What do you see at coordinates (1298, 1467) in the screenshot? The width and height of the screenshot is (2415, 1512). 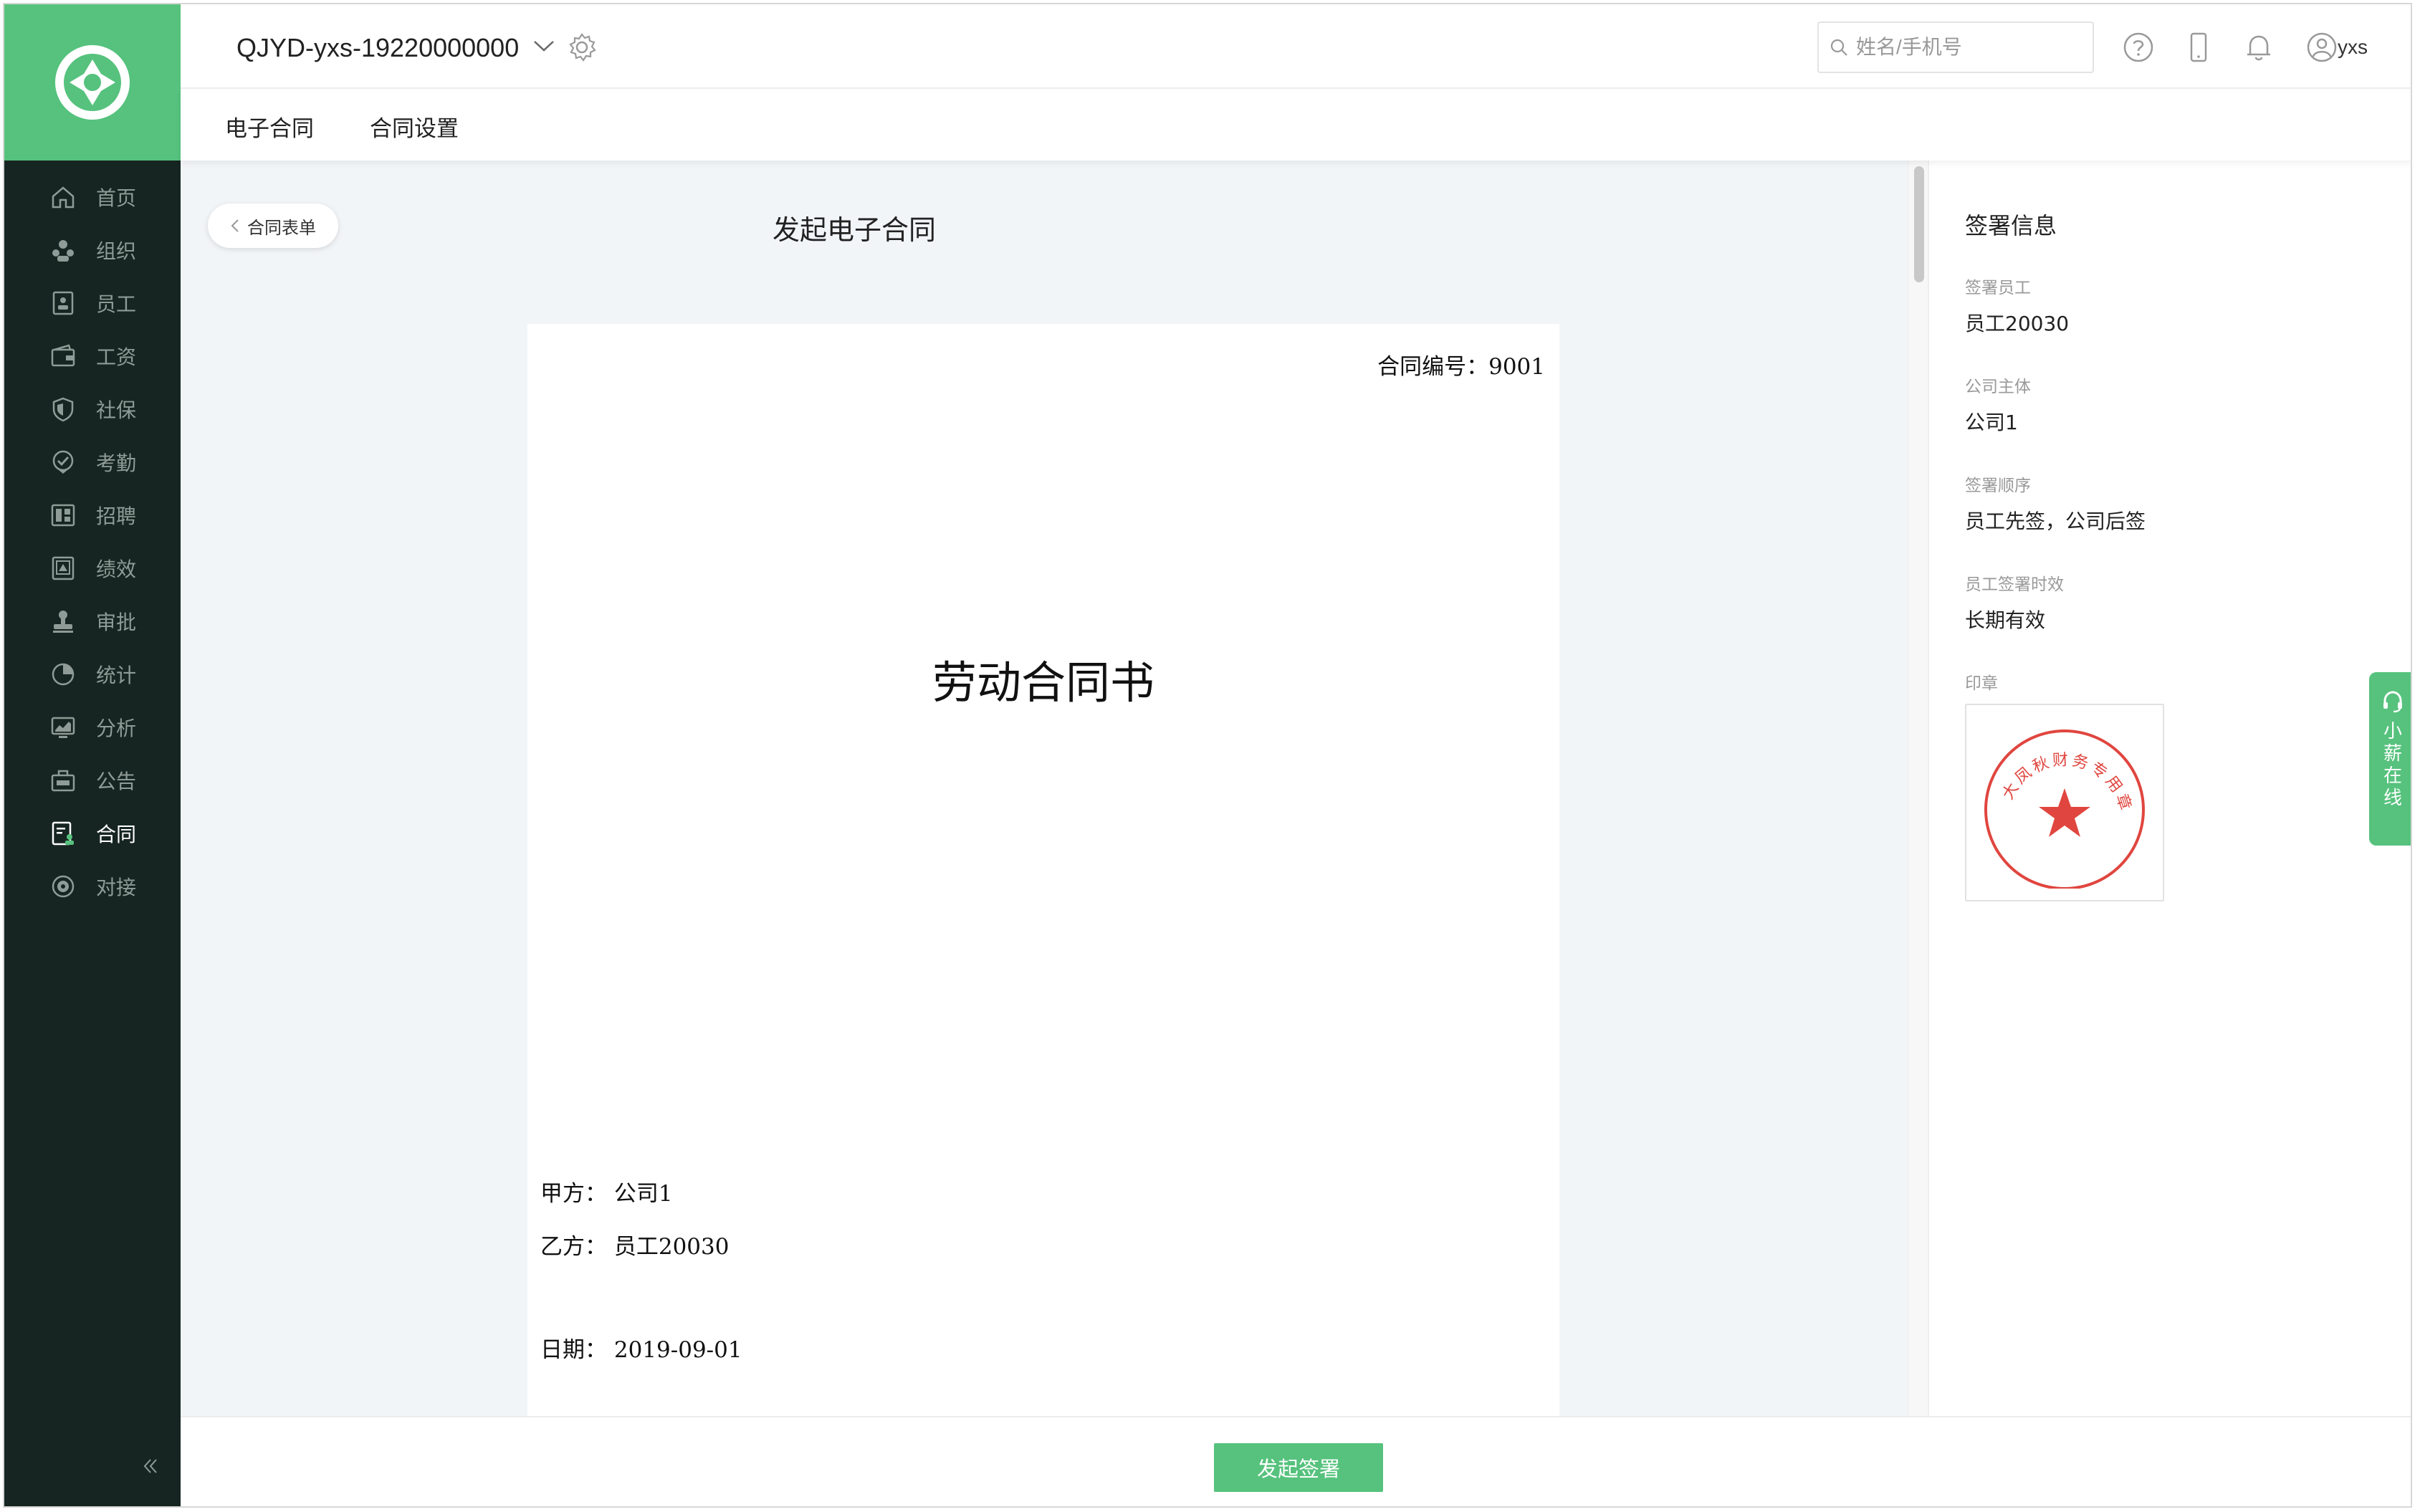 I see `start-signing-button: 发起签署` at bounding box center [1298, 1467].